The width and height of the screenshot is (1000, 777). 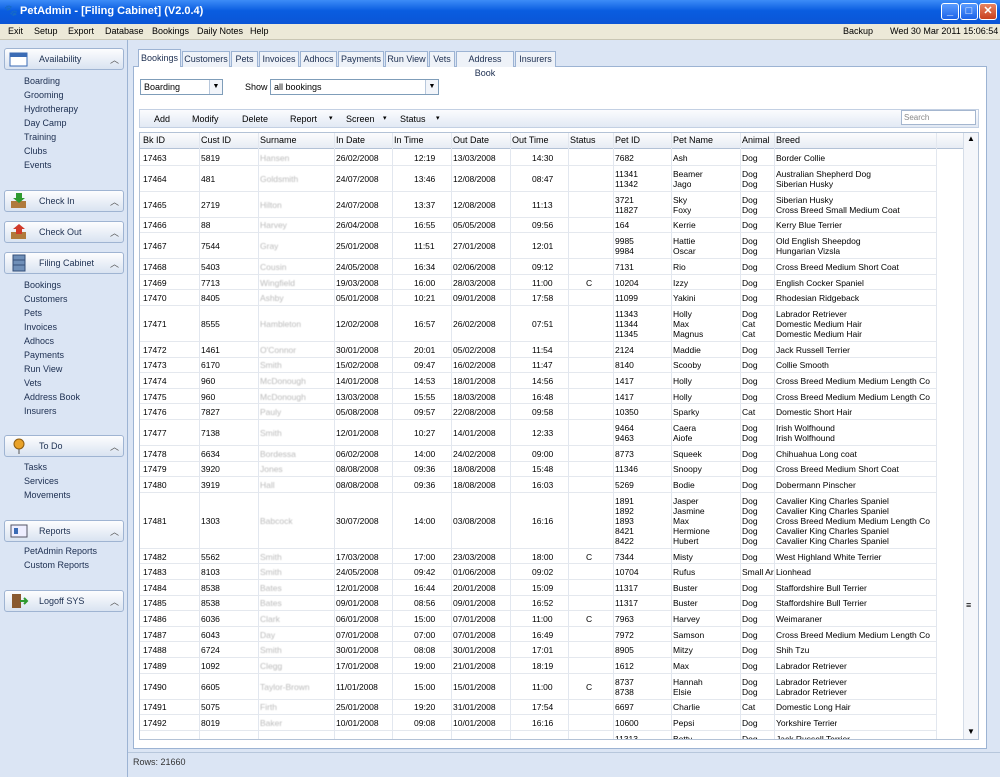 What do you see at coordinates (583, 140) in the screenshot?
I see `column-header: Status` at bounding box center [583, 140].